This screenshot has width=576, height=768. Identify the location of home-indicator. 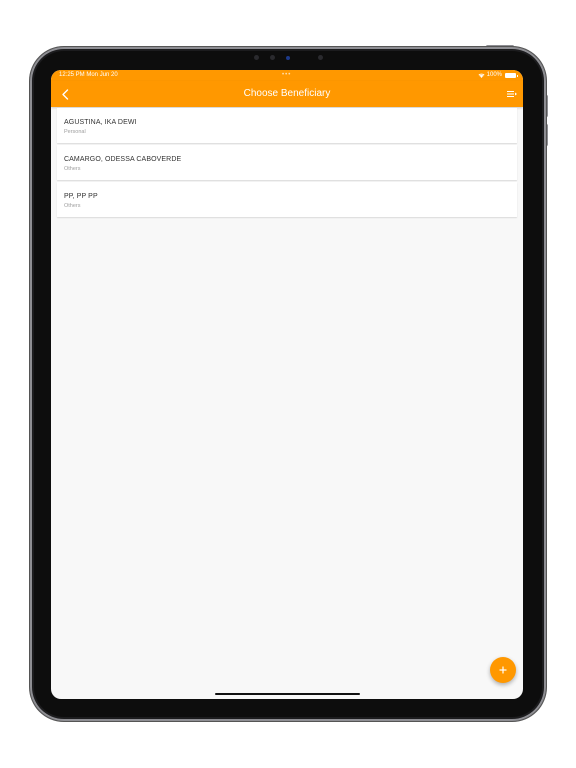
(287, 694).